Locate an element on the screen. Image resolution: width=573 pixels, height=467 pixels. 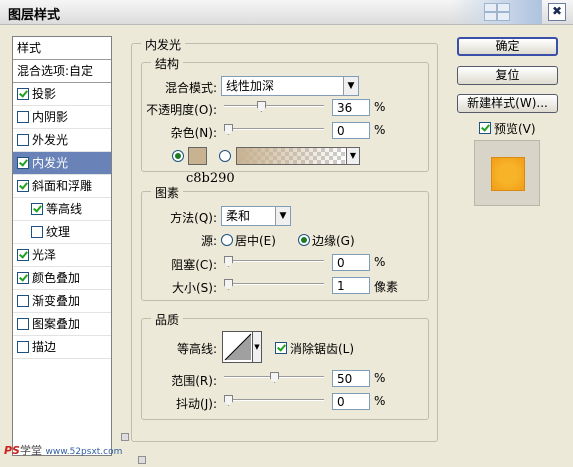
jitter-input: 0 is located at coordinates (351, 401).